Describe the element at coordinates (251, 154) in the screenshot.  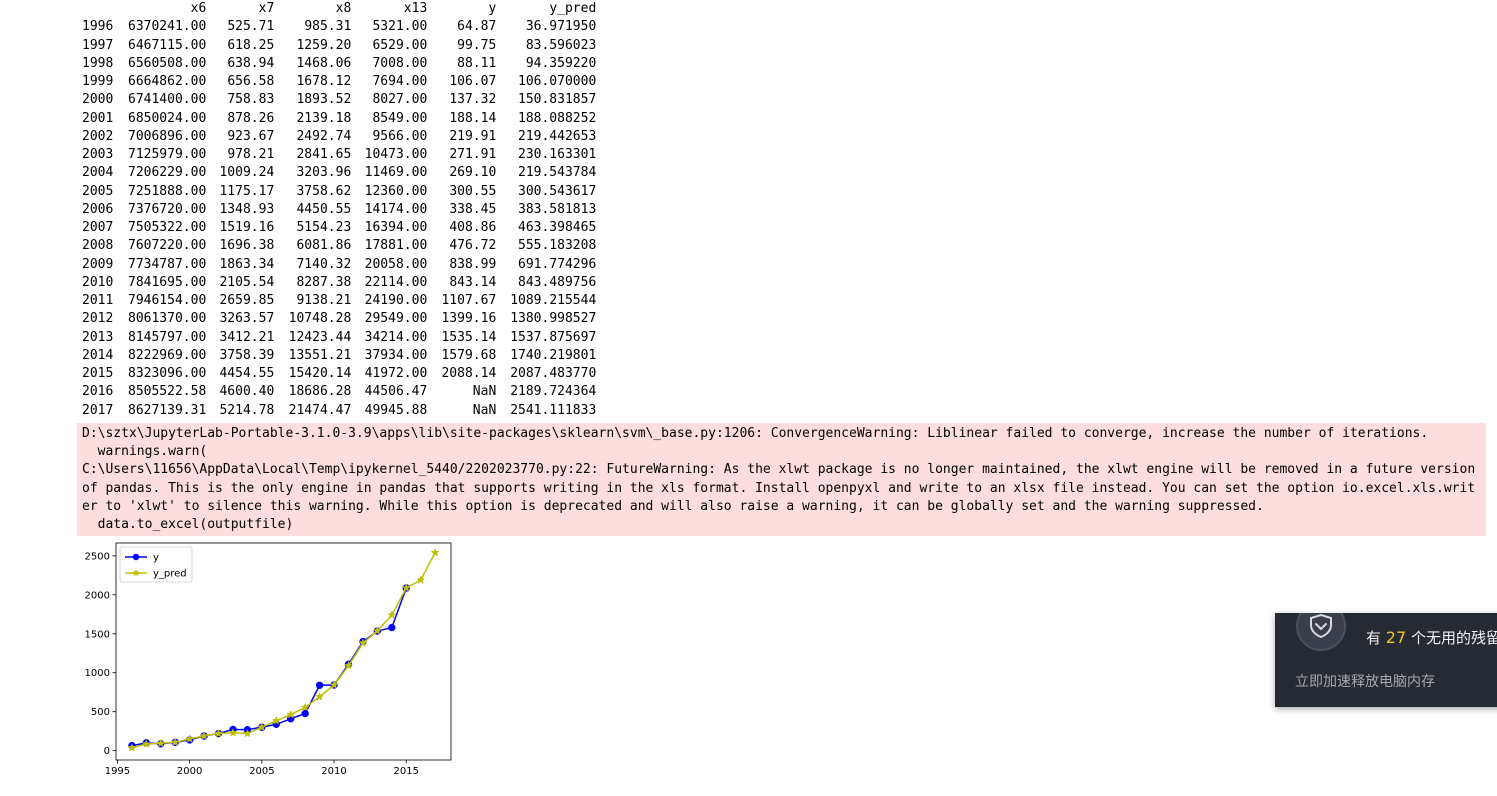
I see `table-cell: 978.21` at that location.